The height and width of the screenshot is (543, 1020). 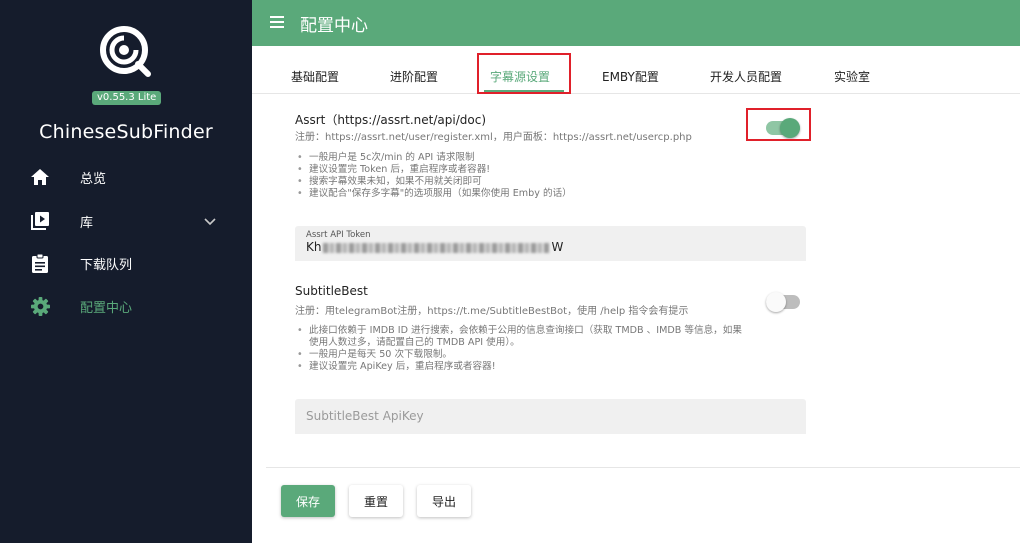 I want to click on reset-button: 重置, so click(x=376, y=501).